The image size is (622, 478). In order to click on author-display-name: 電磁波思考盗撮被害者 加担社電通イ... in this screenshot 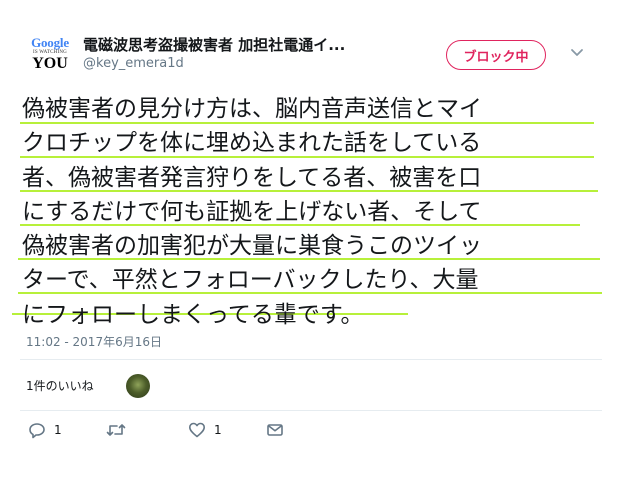, I will do `click(243, 44)`.